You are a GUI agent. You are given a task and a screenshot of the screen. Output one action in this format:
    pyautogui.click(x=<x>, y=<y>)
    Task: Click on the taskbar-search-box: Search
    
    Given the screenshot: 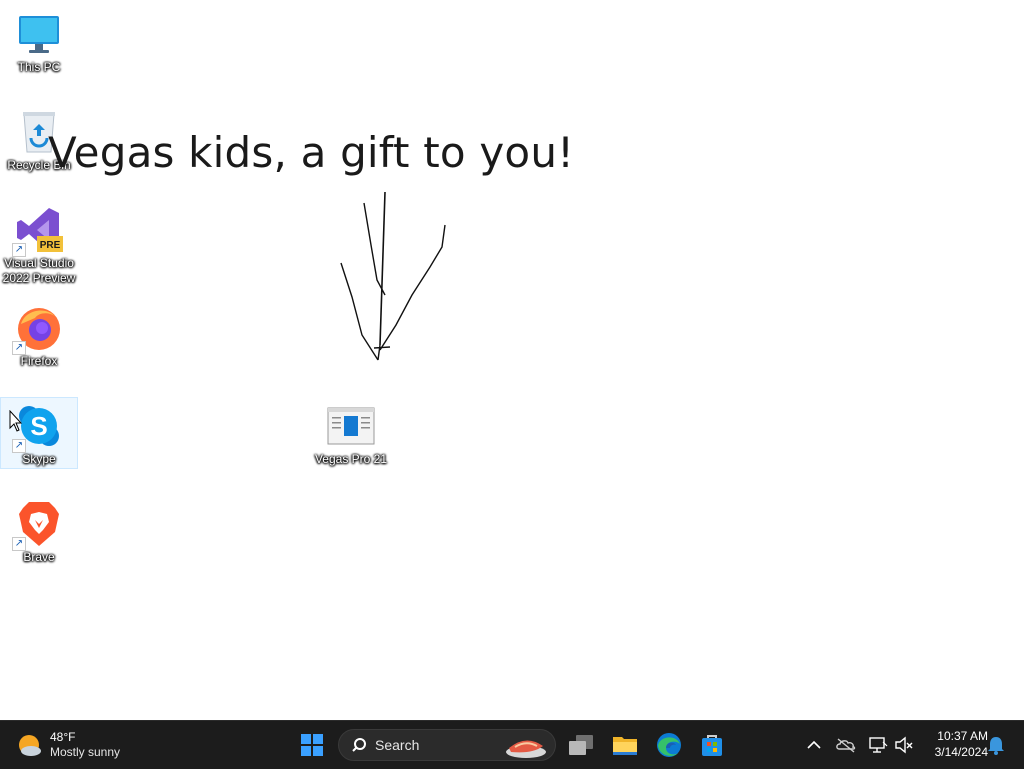 What is the action you would take?
    pyautogui.click(x=447, y=745)
    